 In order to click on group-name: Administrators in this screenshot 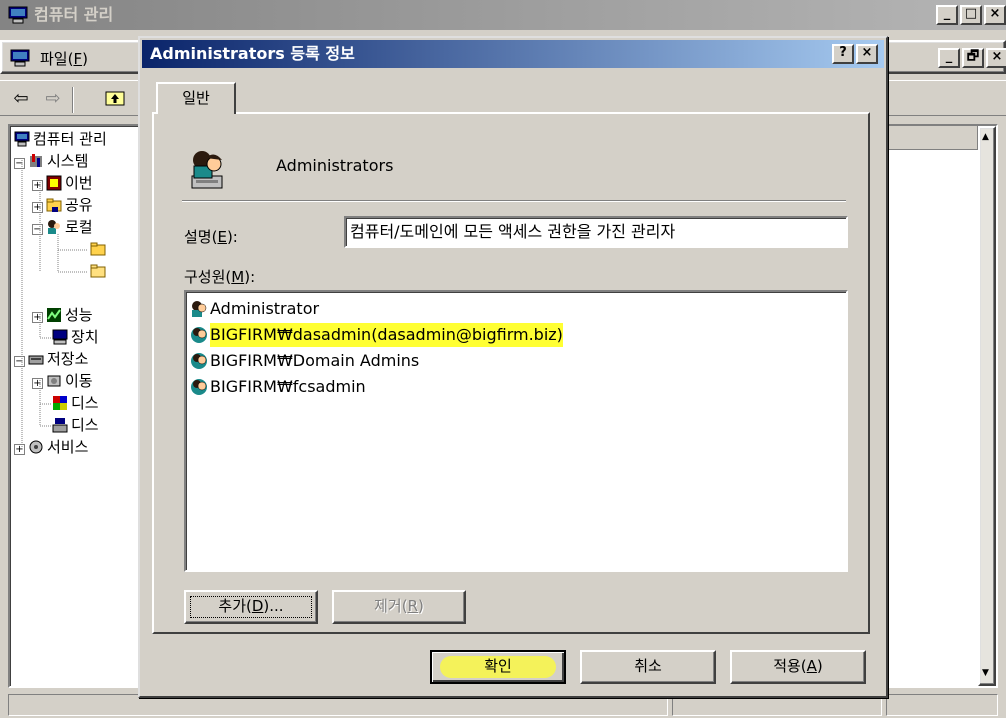, I will do `click(335, 165)`.